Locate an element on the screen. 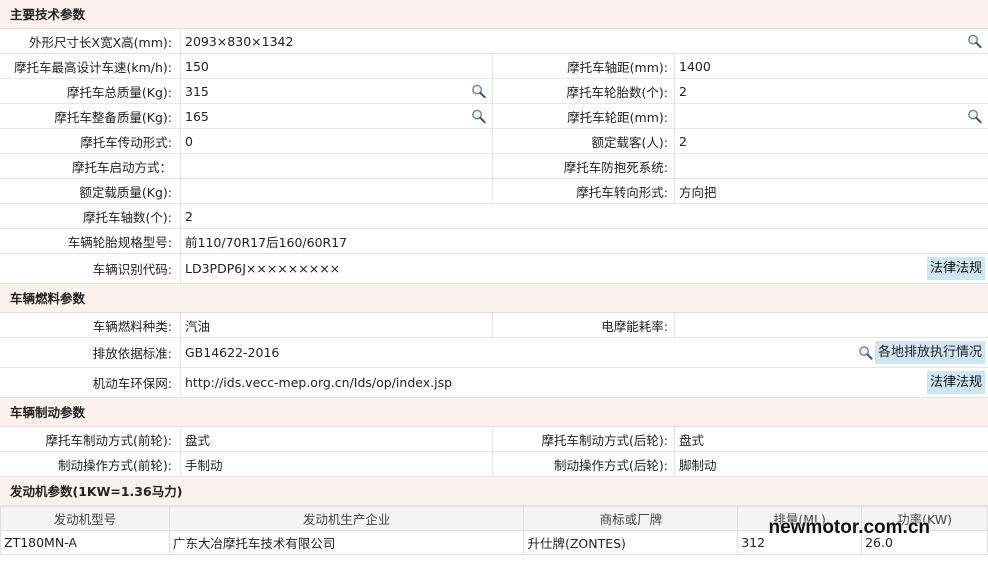  tire-spec-label: 车辆轮胎规格型号: is located at coordinates (90, 241).